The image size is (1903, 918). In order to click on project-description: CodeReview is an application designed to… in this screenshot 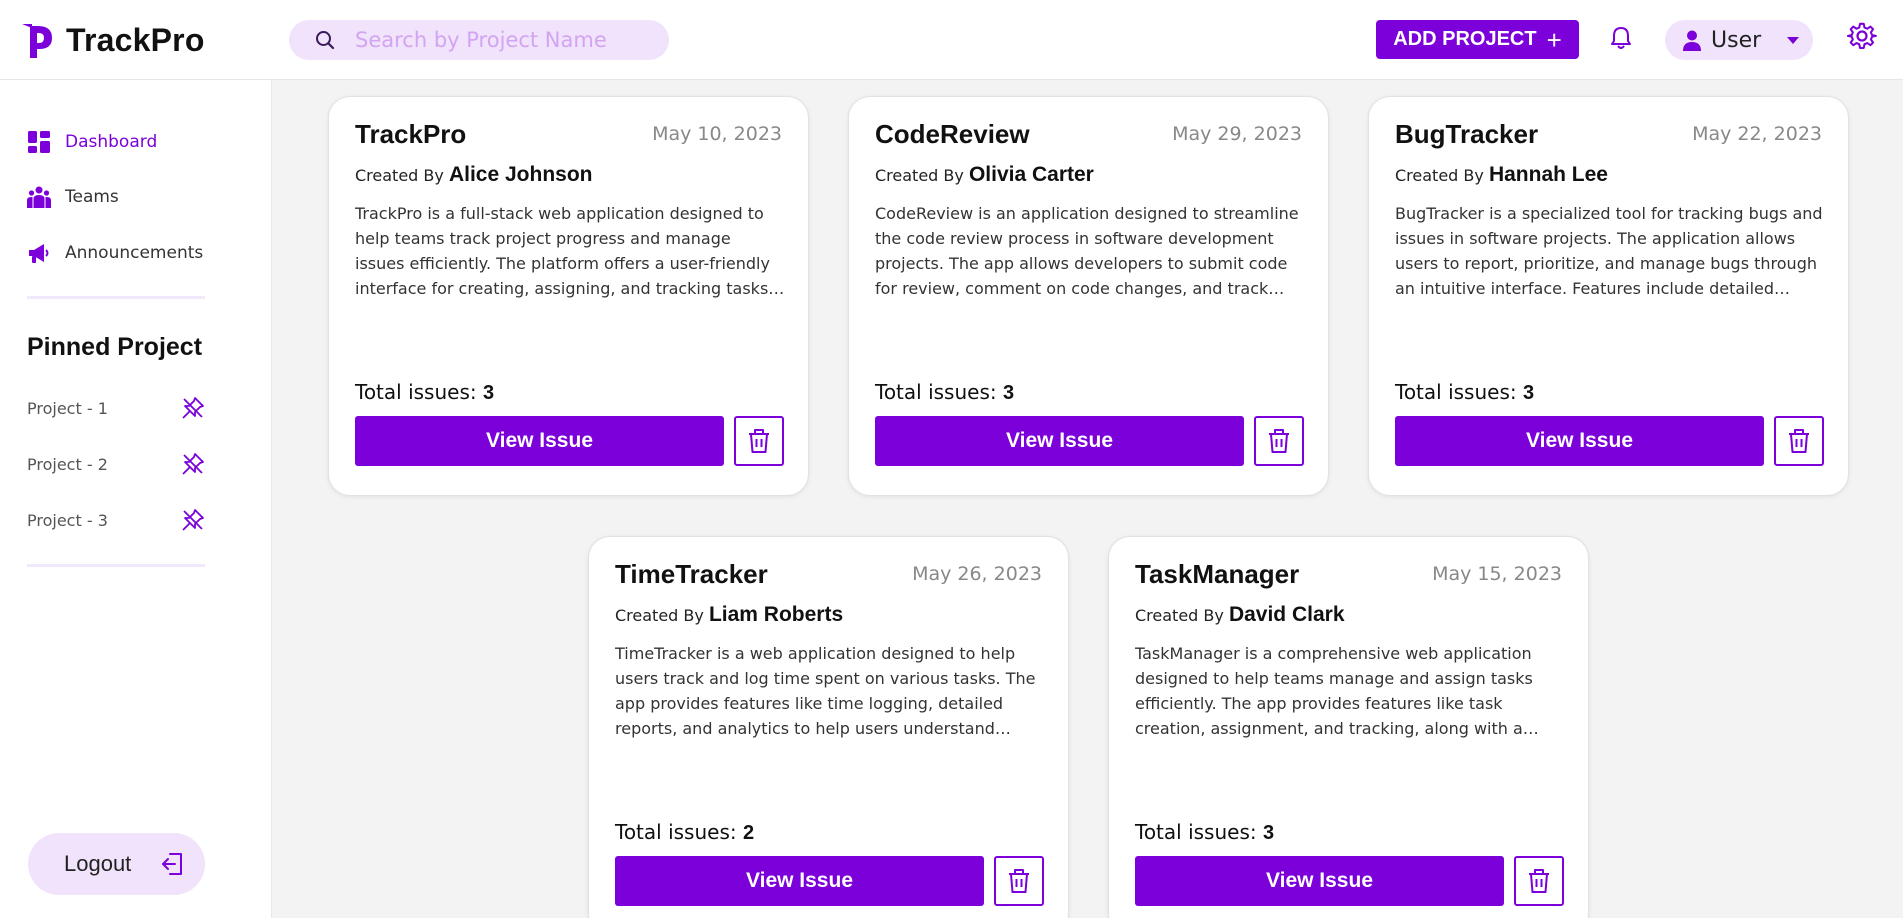, I will do `click(1087, 251)`.